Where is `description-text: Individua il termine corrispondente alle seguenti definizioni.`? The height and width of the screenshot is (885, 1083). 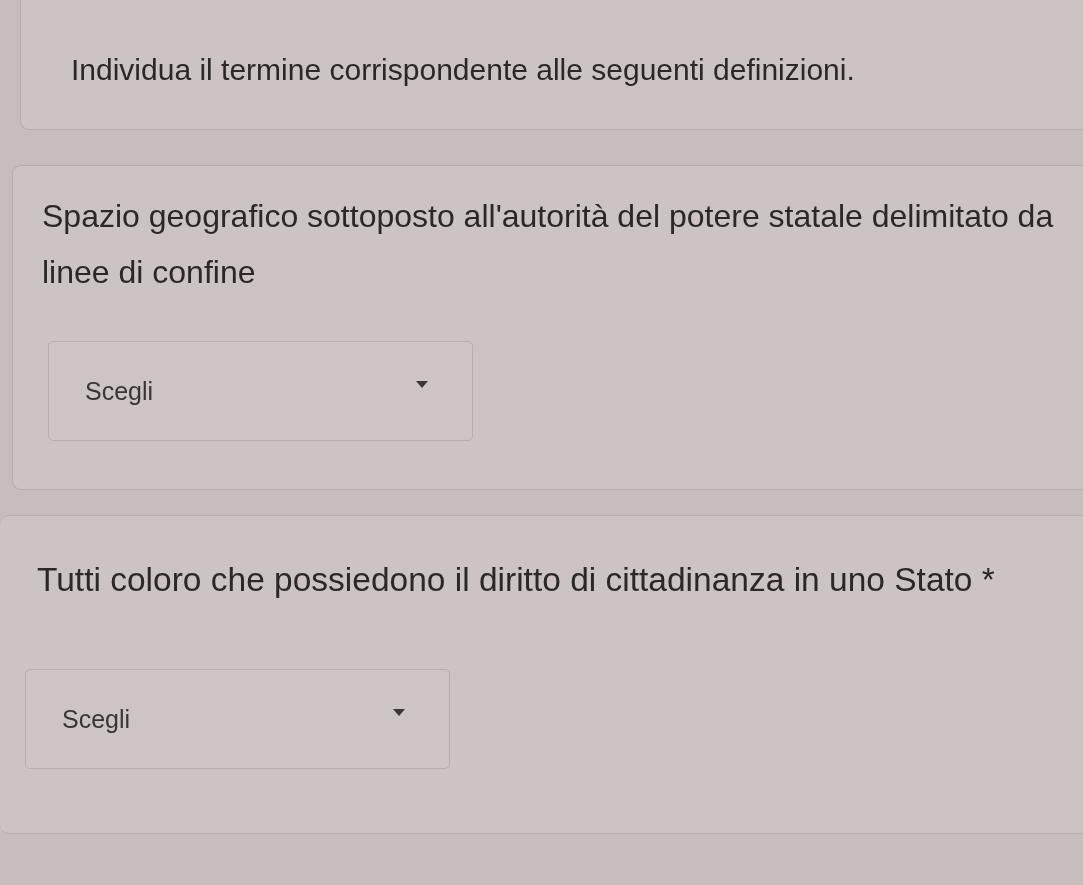
description-text: Individua il termine corrispondente alle seguenti definizioni. is located at coordinates (463, 70).